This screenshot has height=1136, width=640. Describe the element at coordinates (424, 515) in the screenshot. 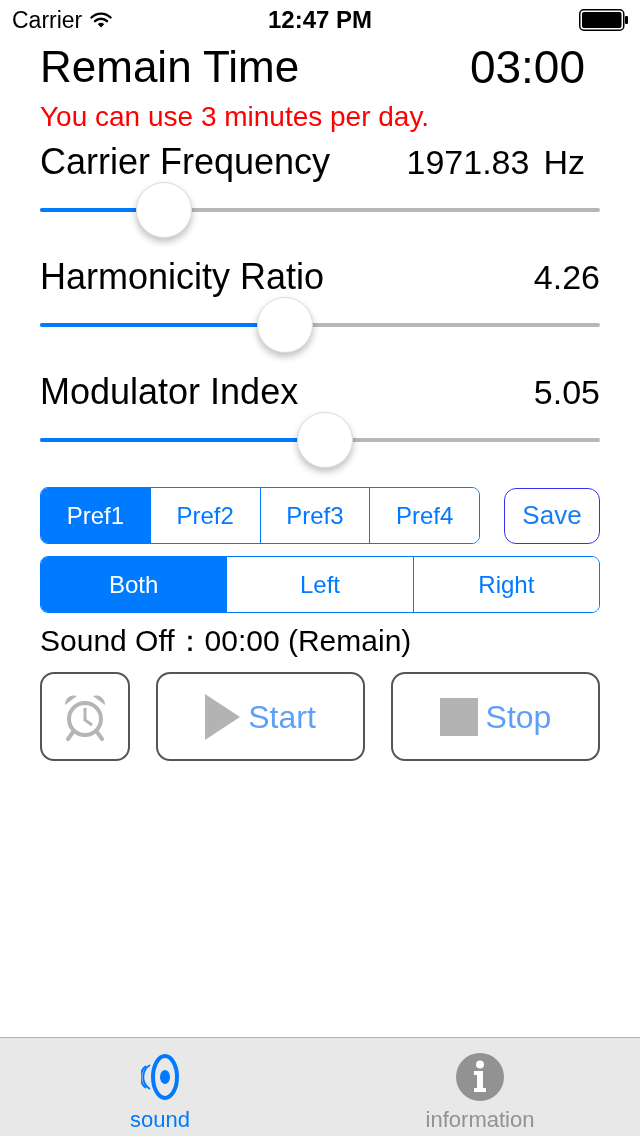

I see `preset-tab: Pref4` at that location.